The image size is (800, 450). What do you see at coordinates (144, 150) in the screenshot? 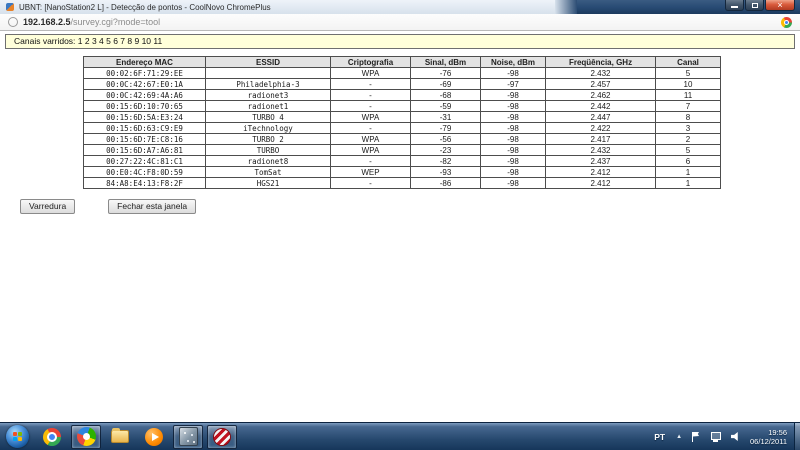
I see `mac-cell: 00:15:6D:A7:A6:81` at bounding box center [144, 150].